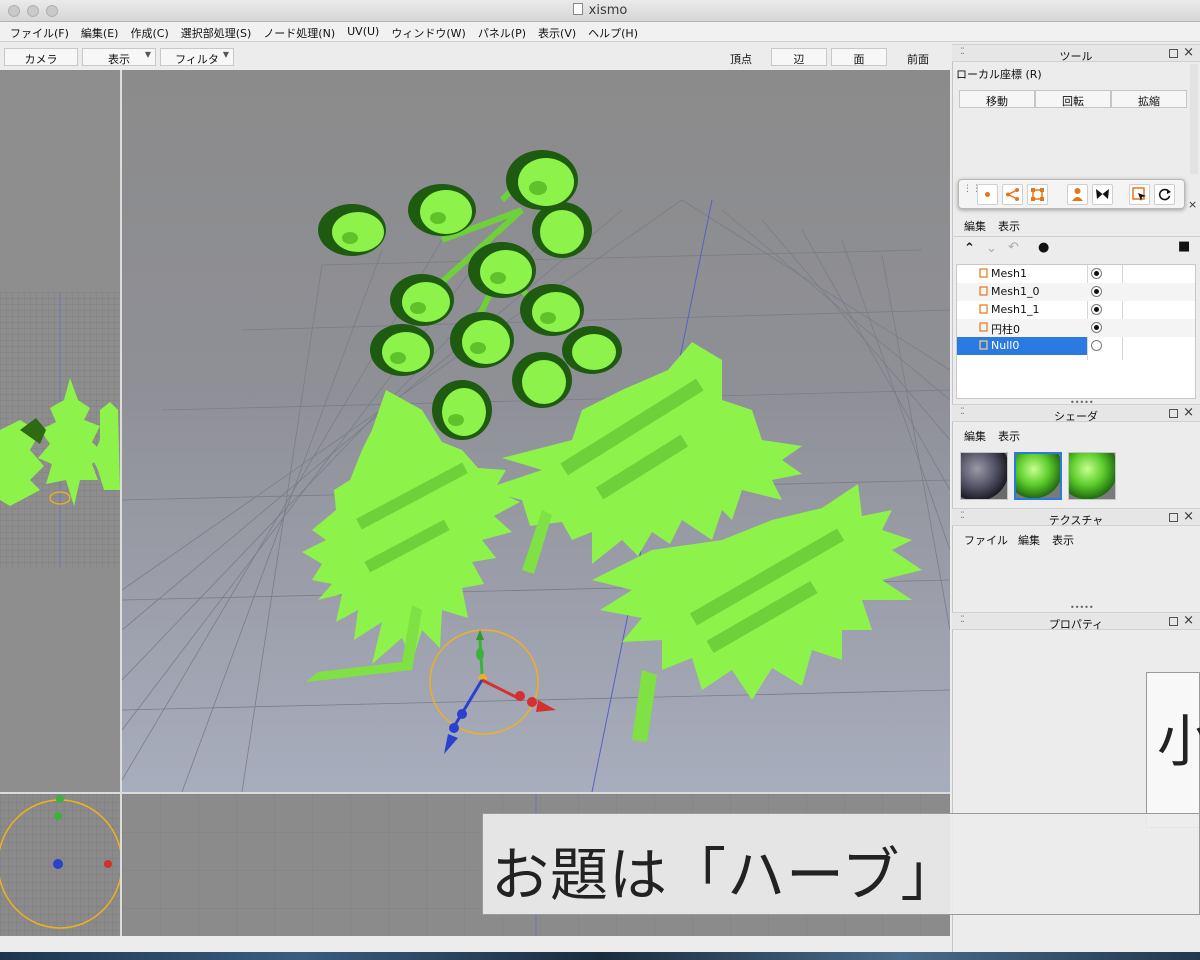  Describe the element at coordinates (557, 31) in the screenshot. I see `menu-view: 表示(V)` at that location.